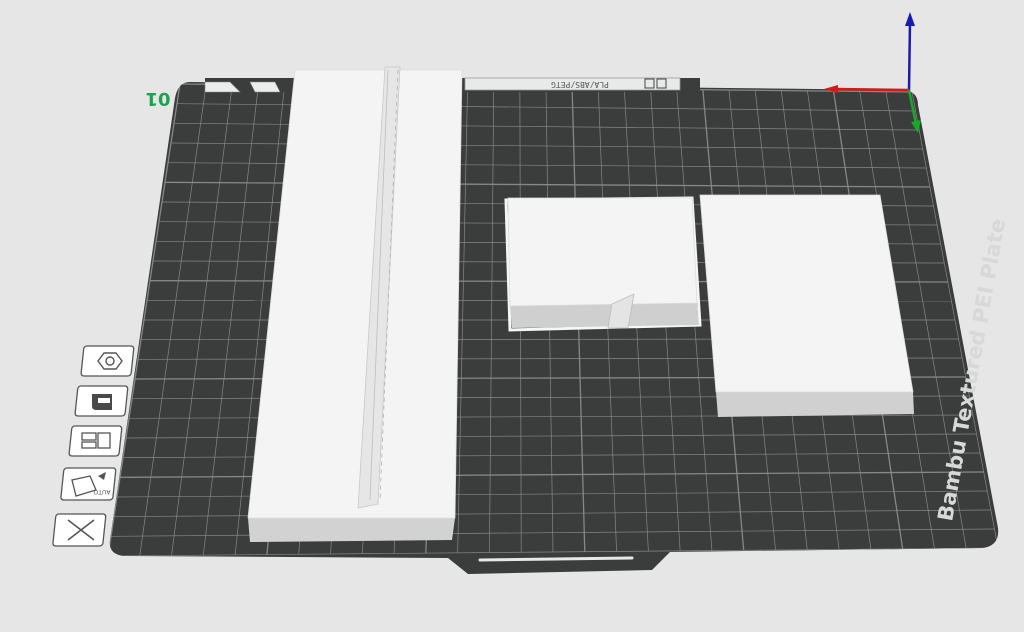  Describe the element at coordinates (872, 89) in the screenshot. I see `axis-x` at that location.